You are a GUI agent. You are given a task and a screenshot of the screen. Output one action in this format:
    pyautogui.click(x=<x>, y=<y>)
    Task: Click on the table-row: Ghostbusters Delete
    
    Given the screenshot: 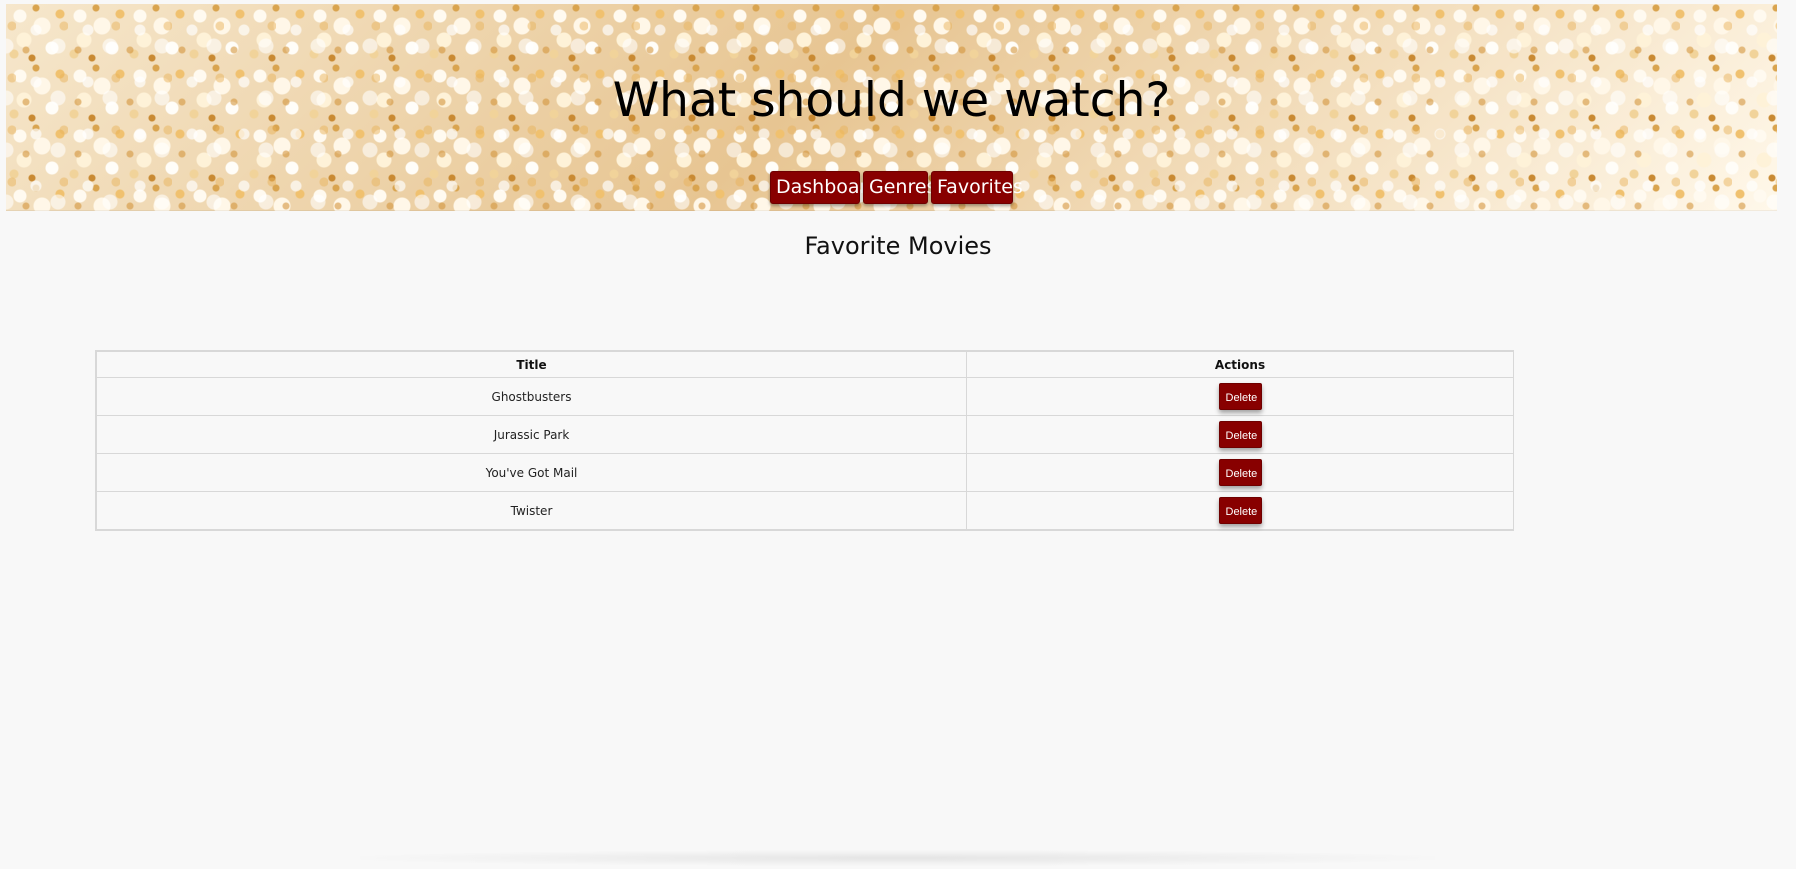 What is the action you would take?
    pyautogui.click(x=805, y=396)
    